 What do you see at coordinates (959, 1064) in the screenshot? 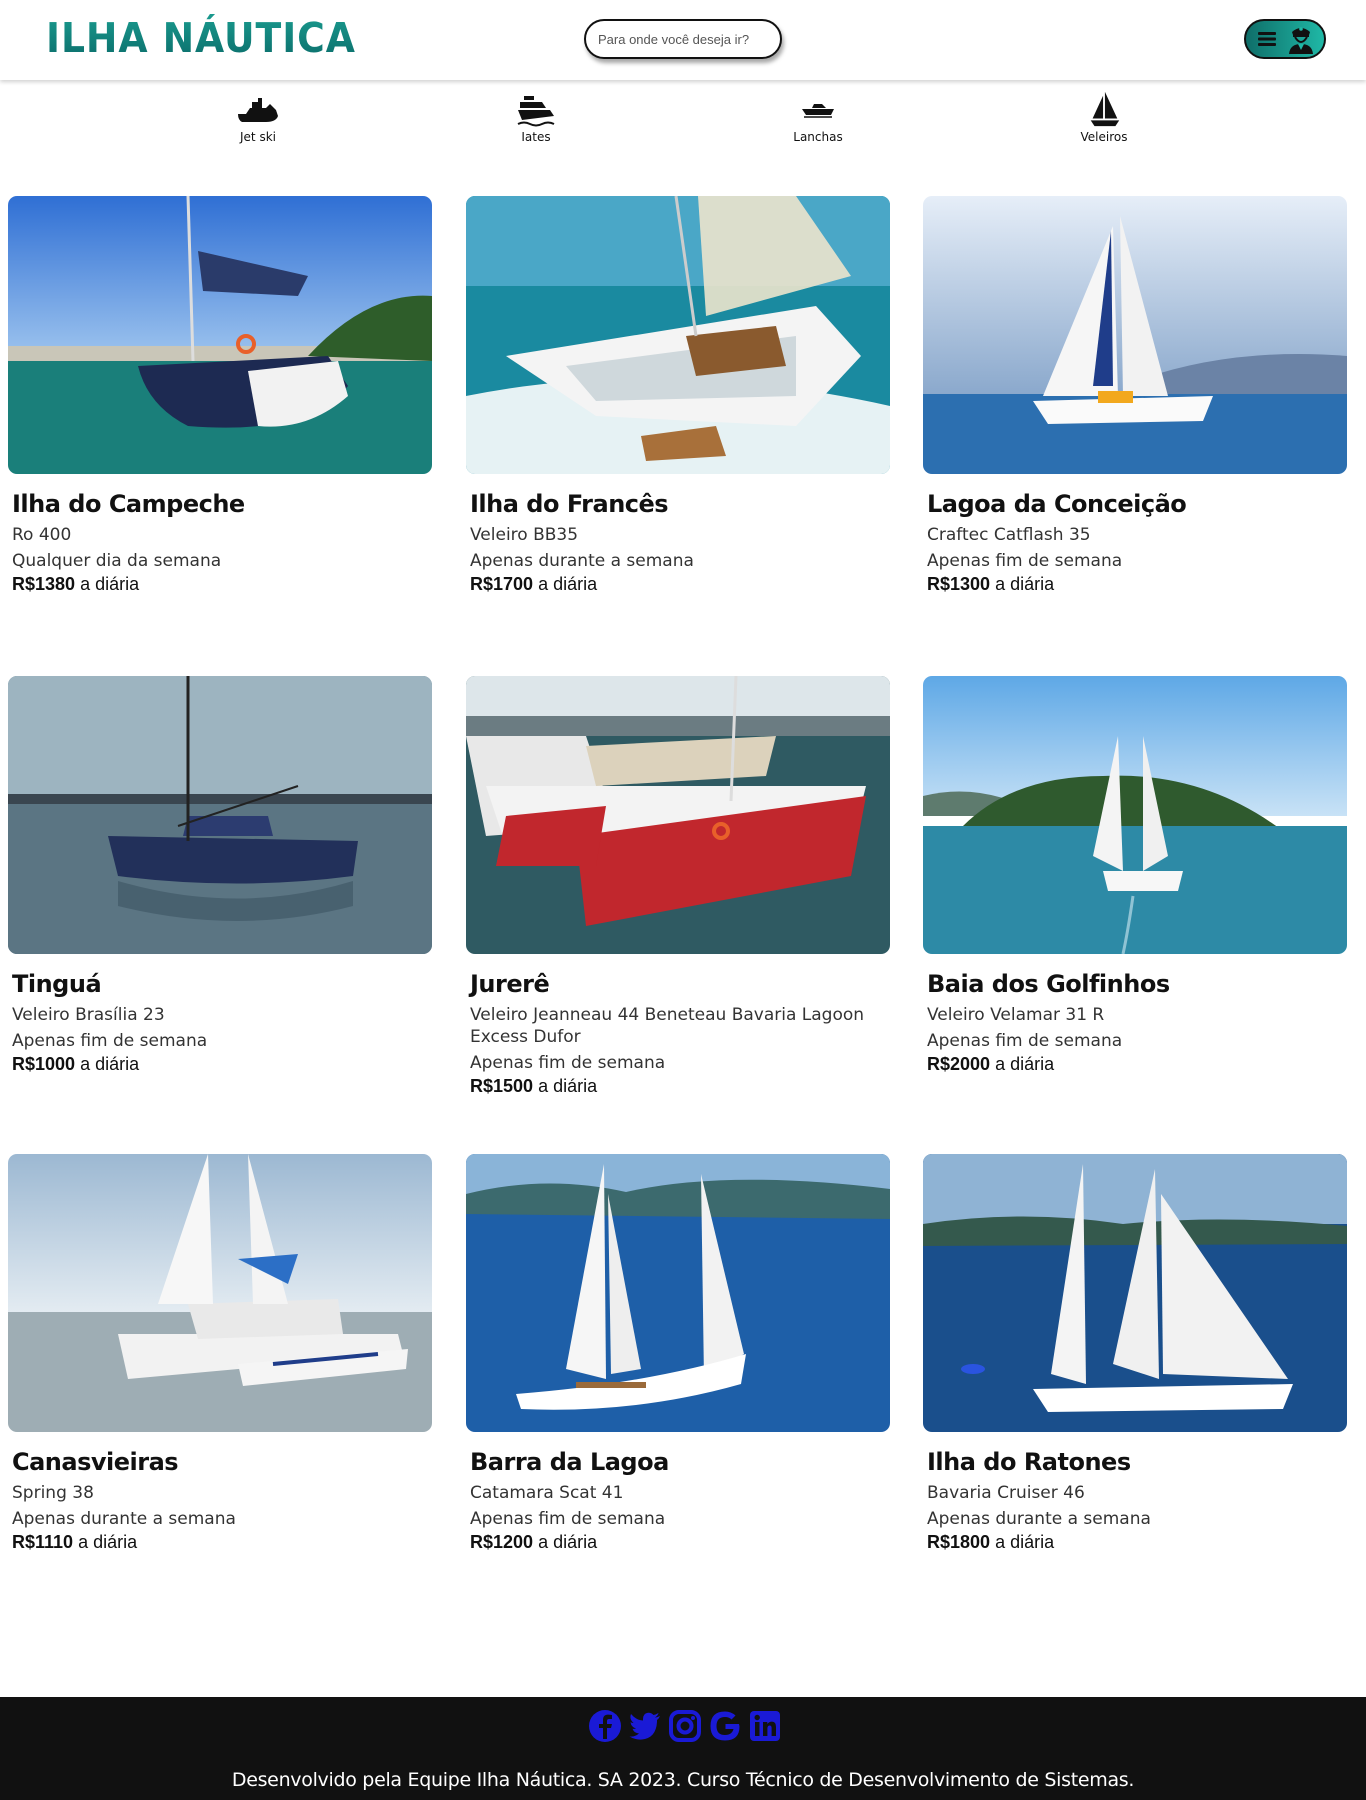
I see `price-value: R$2000` at bounding box center [959, 1064].